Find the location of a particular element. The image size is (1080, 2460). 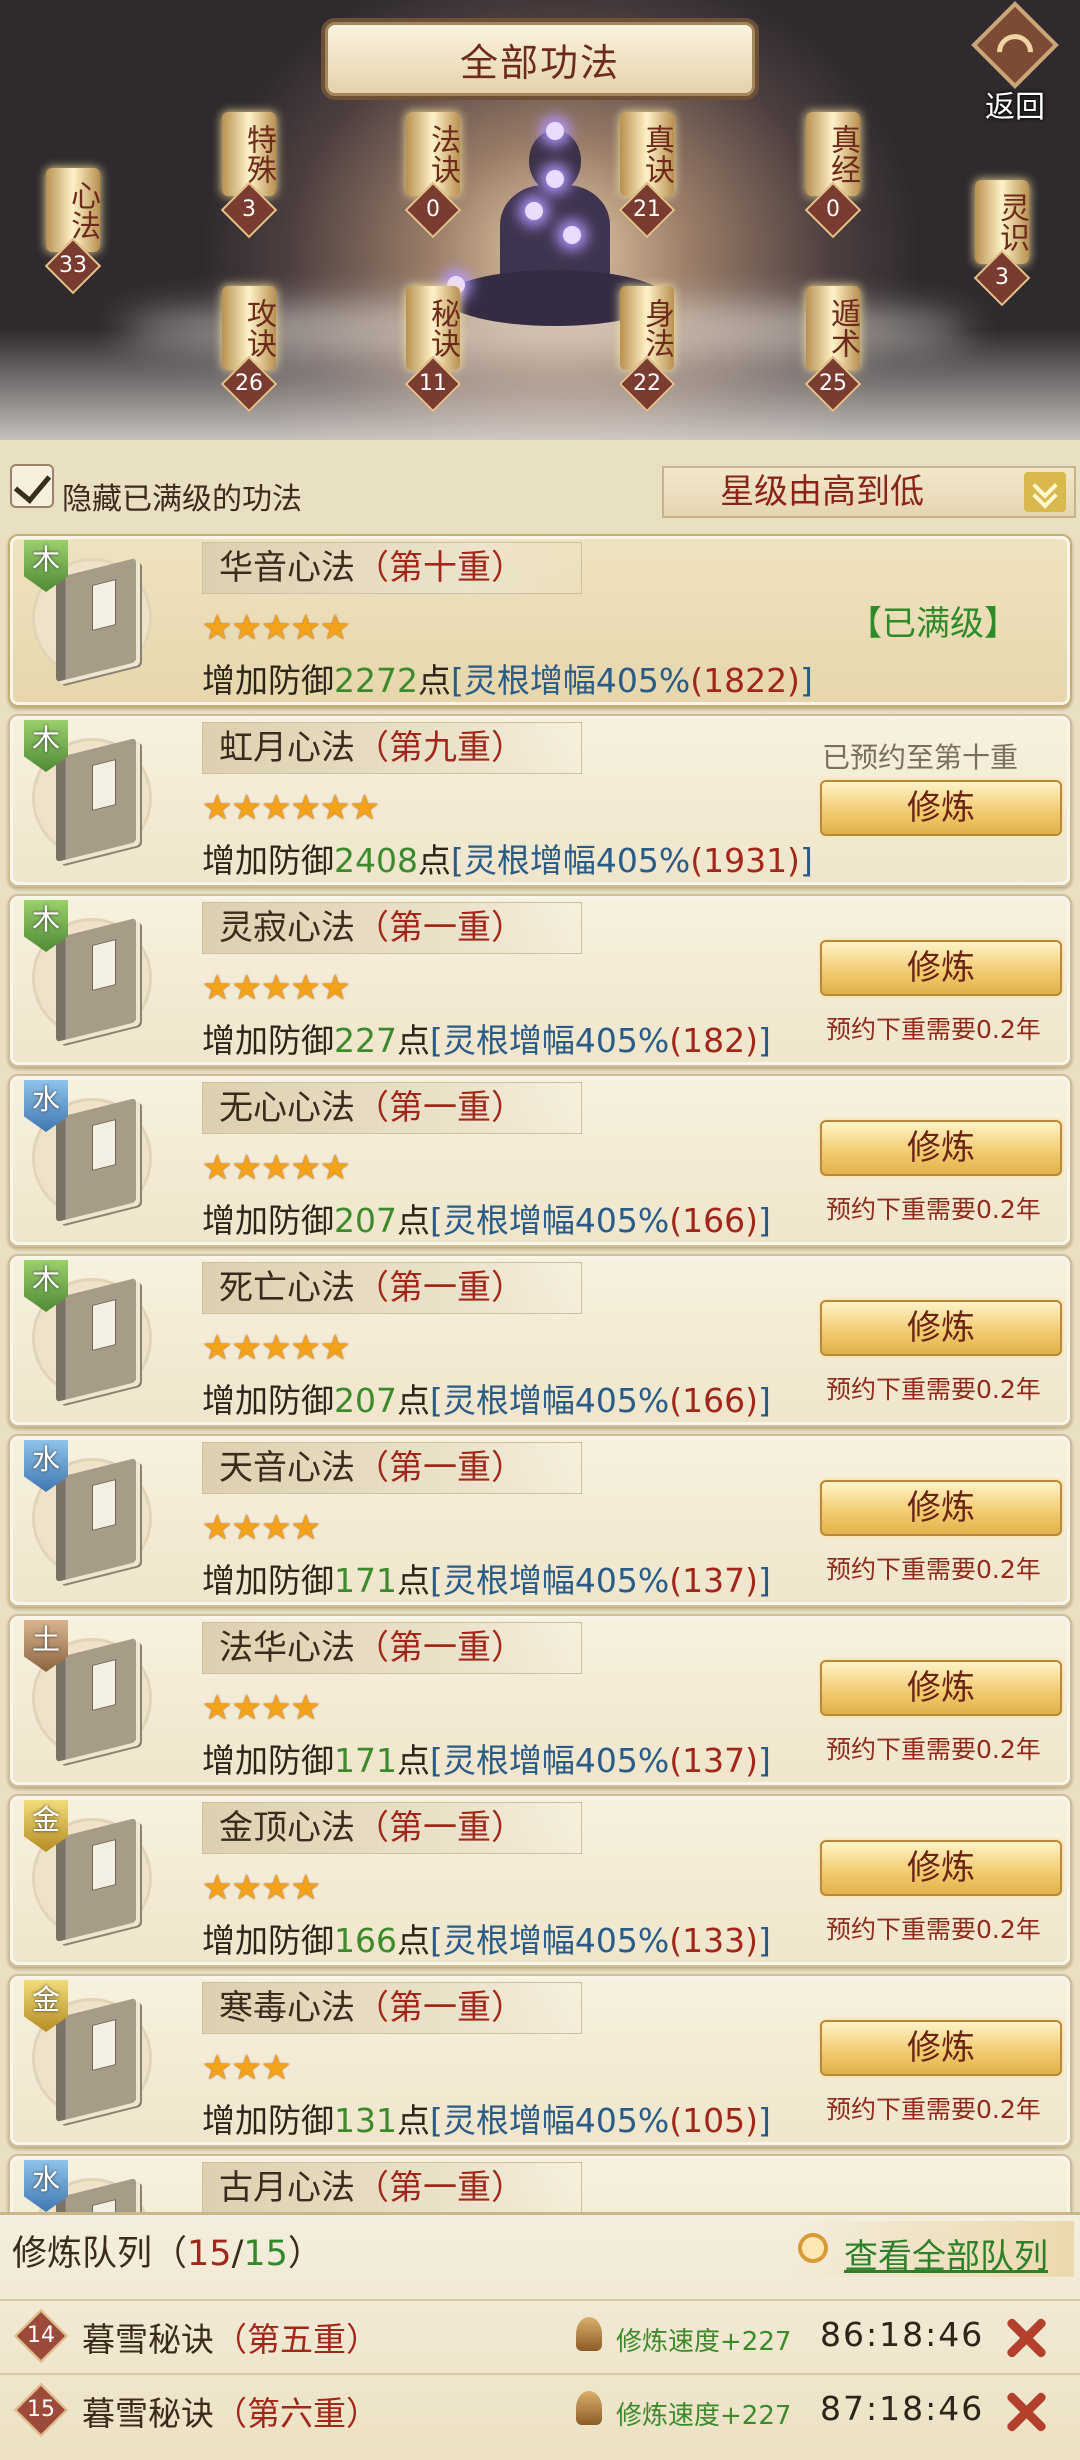

queue-item: 15 暮雪秘诀（第六重） 修炼速度+227 87:18:46 is located at coordinates (540, 2408).